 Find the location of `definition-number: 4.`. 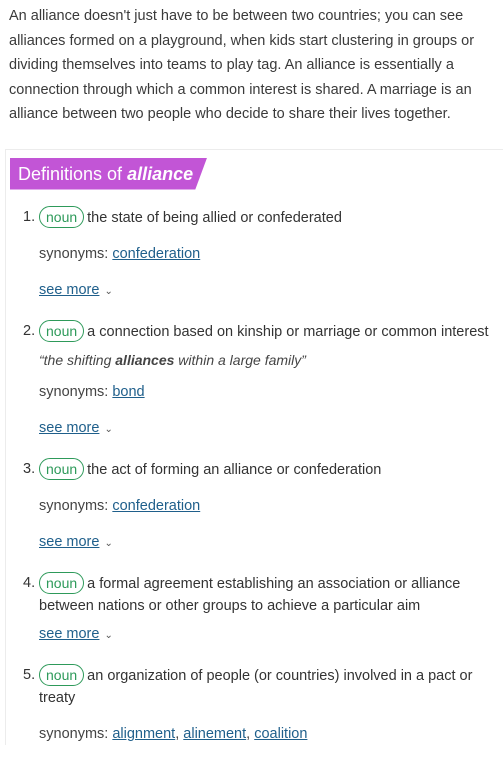

definition-number: 4. is located at coordinates (29, 582).